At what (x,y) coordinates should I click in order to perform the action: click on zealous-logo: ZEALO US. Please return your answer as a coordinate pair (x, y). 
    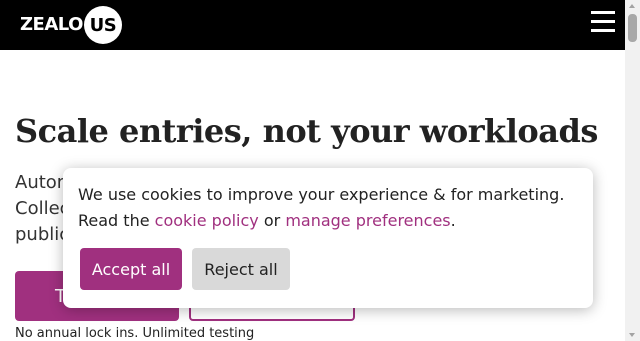
    Looking at the image, I should click on (71, 25).